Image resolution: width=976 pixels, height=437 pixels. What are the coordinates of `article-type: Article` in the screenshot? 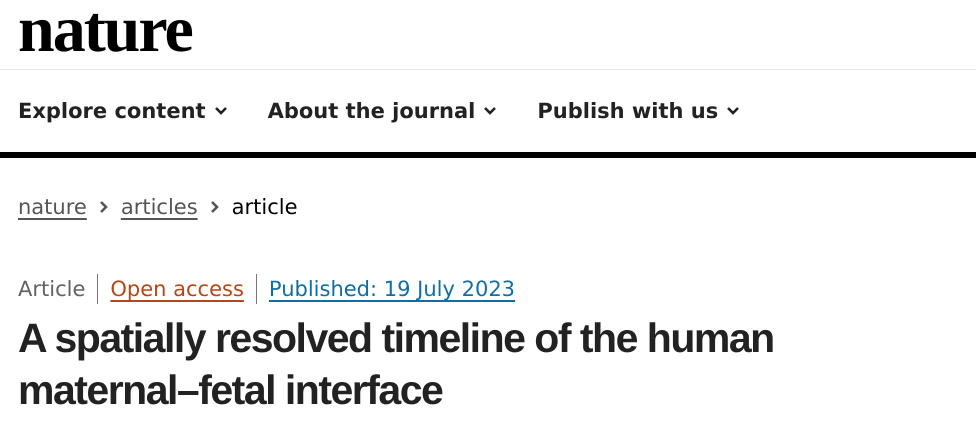 It's located at (52, 289).